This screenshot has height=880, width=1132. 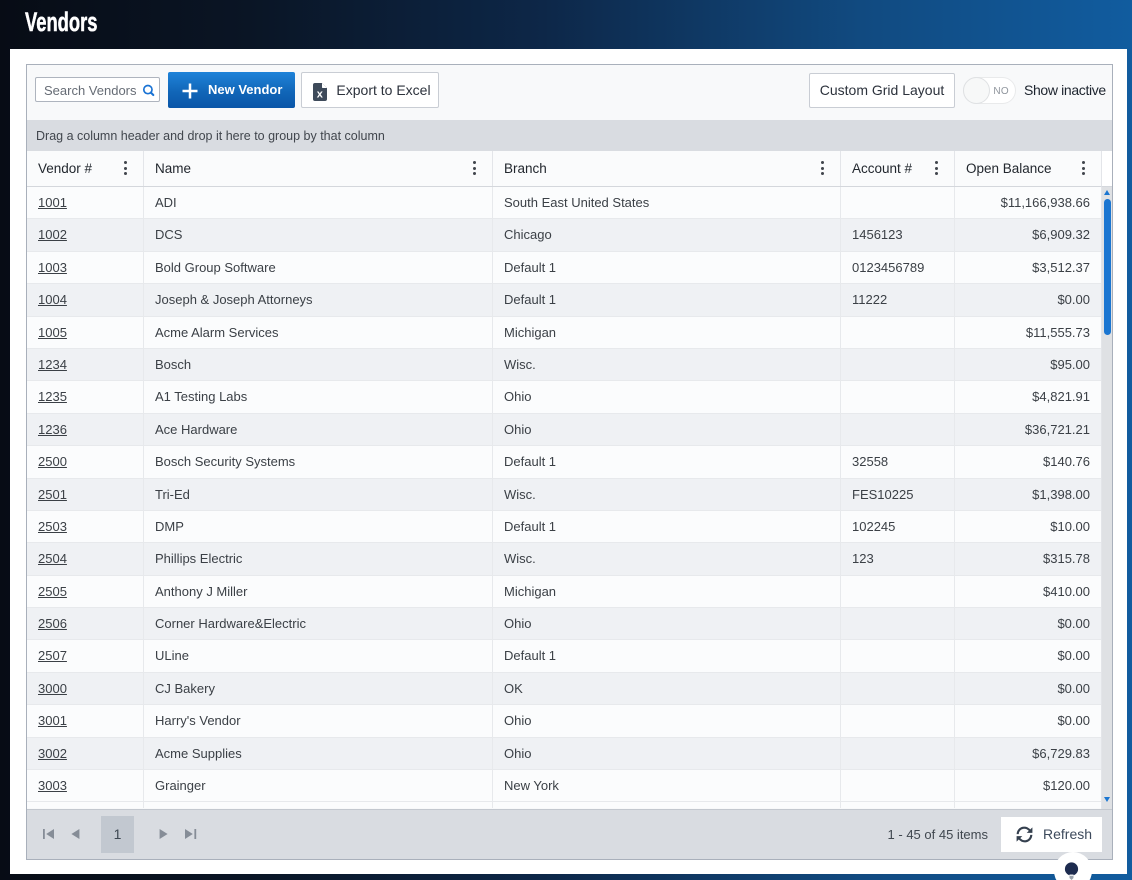 What do you see at coordinates (320, 95) in the screenshot?
I see `svg-text: x` at bounding box center [320, 95].